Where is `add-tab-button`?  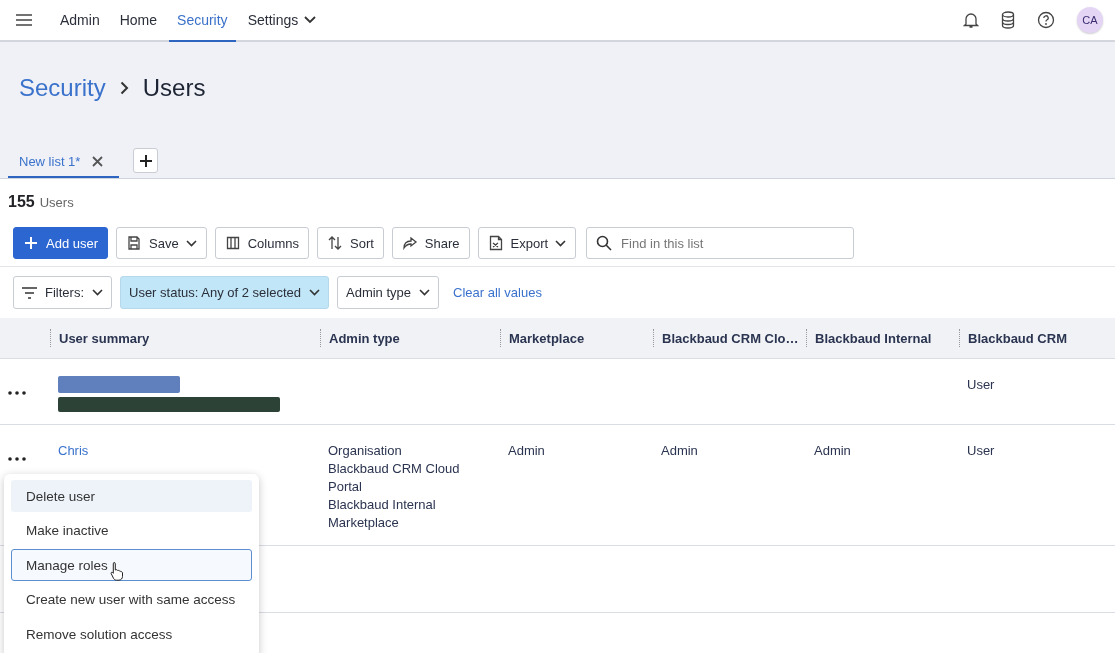
add-tab-button is located at coordinates (146, 160).